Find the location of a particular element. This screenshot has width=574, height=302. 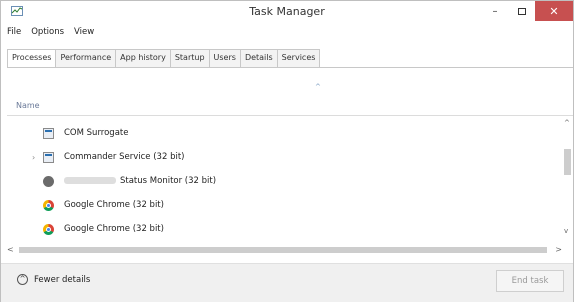

process-name-wrapper: Status Monitor (32 bit) is located at coordinates (140, 181).